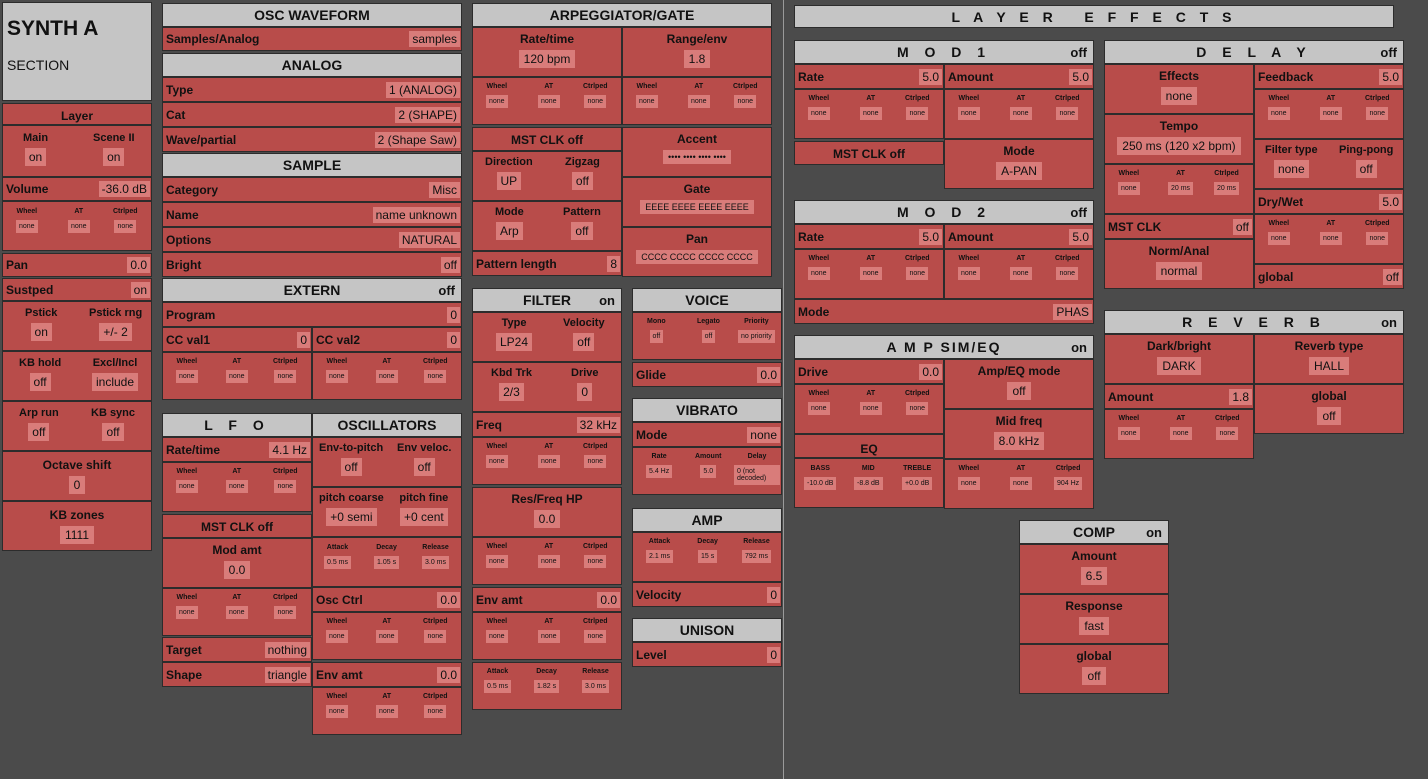  I want to click on pitch-fine-field: pitch fine +0 cent, so click(424, 509).